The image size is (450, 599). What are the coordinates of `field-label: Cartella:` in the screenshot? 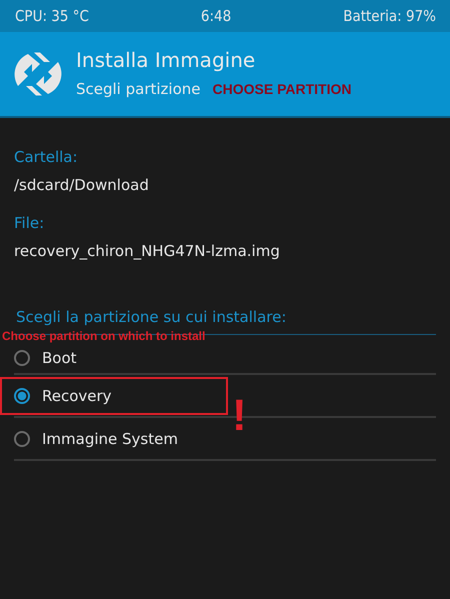 It's located at (46, 157).